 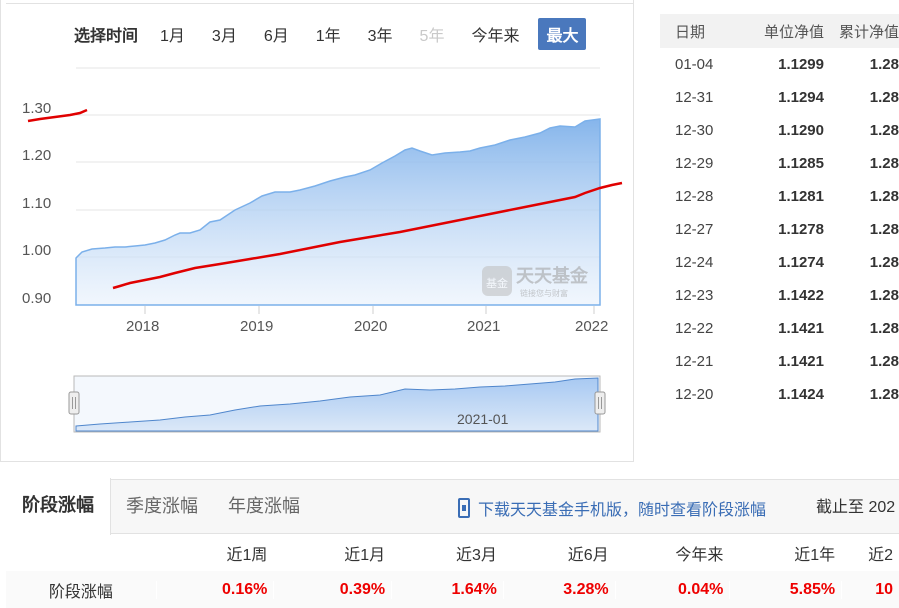 What do you see at coordinates (74, 403) in the screenshot?
I see `navigator-left-handle` at bounding box center [74, 403].